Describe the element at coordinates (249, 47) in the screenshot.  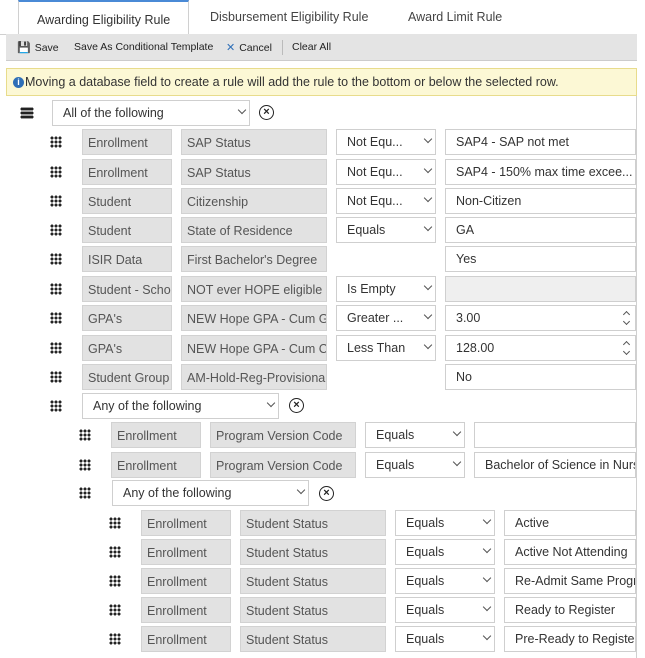
I see `cancel-button: ✕ Cancel` at that location.